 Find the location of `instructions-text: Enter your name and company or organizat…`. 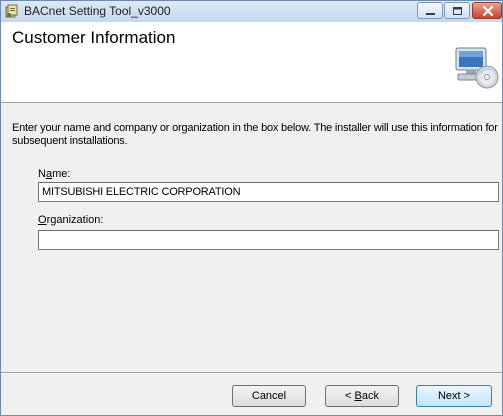

instructions-text: Enter your name and company or organizat… is located at coordinates (255, 134).